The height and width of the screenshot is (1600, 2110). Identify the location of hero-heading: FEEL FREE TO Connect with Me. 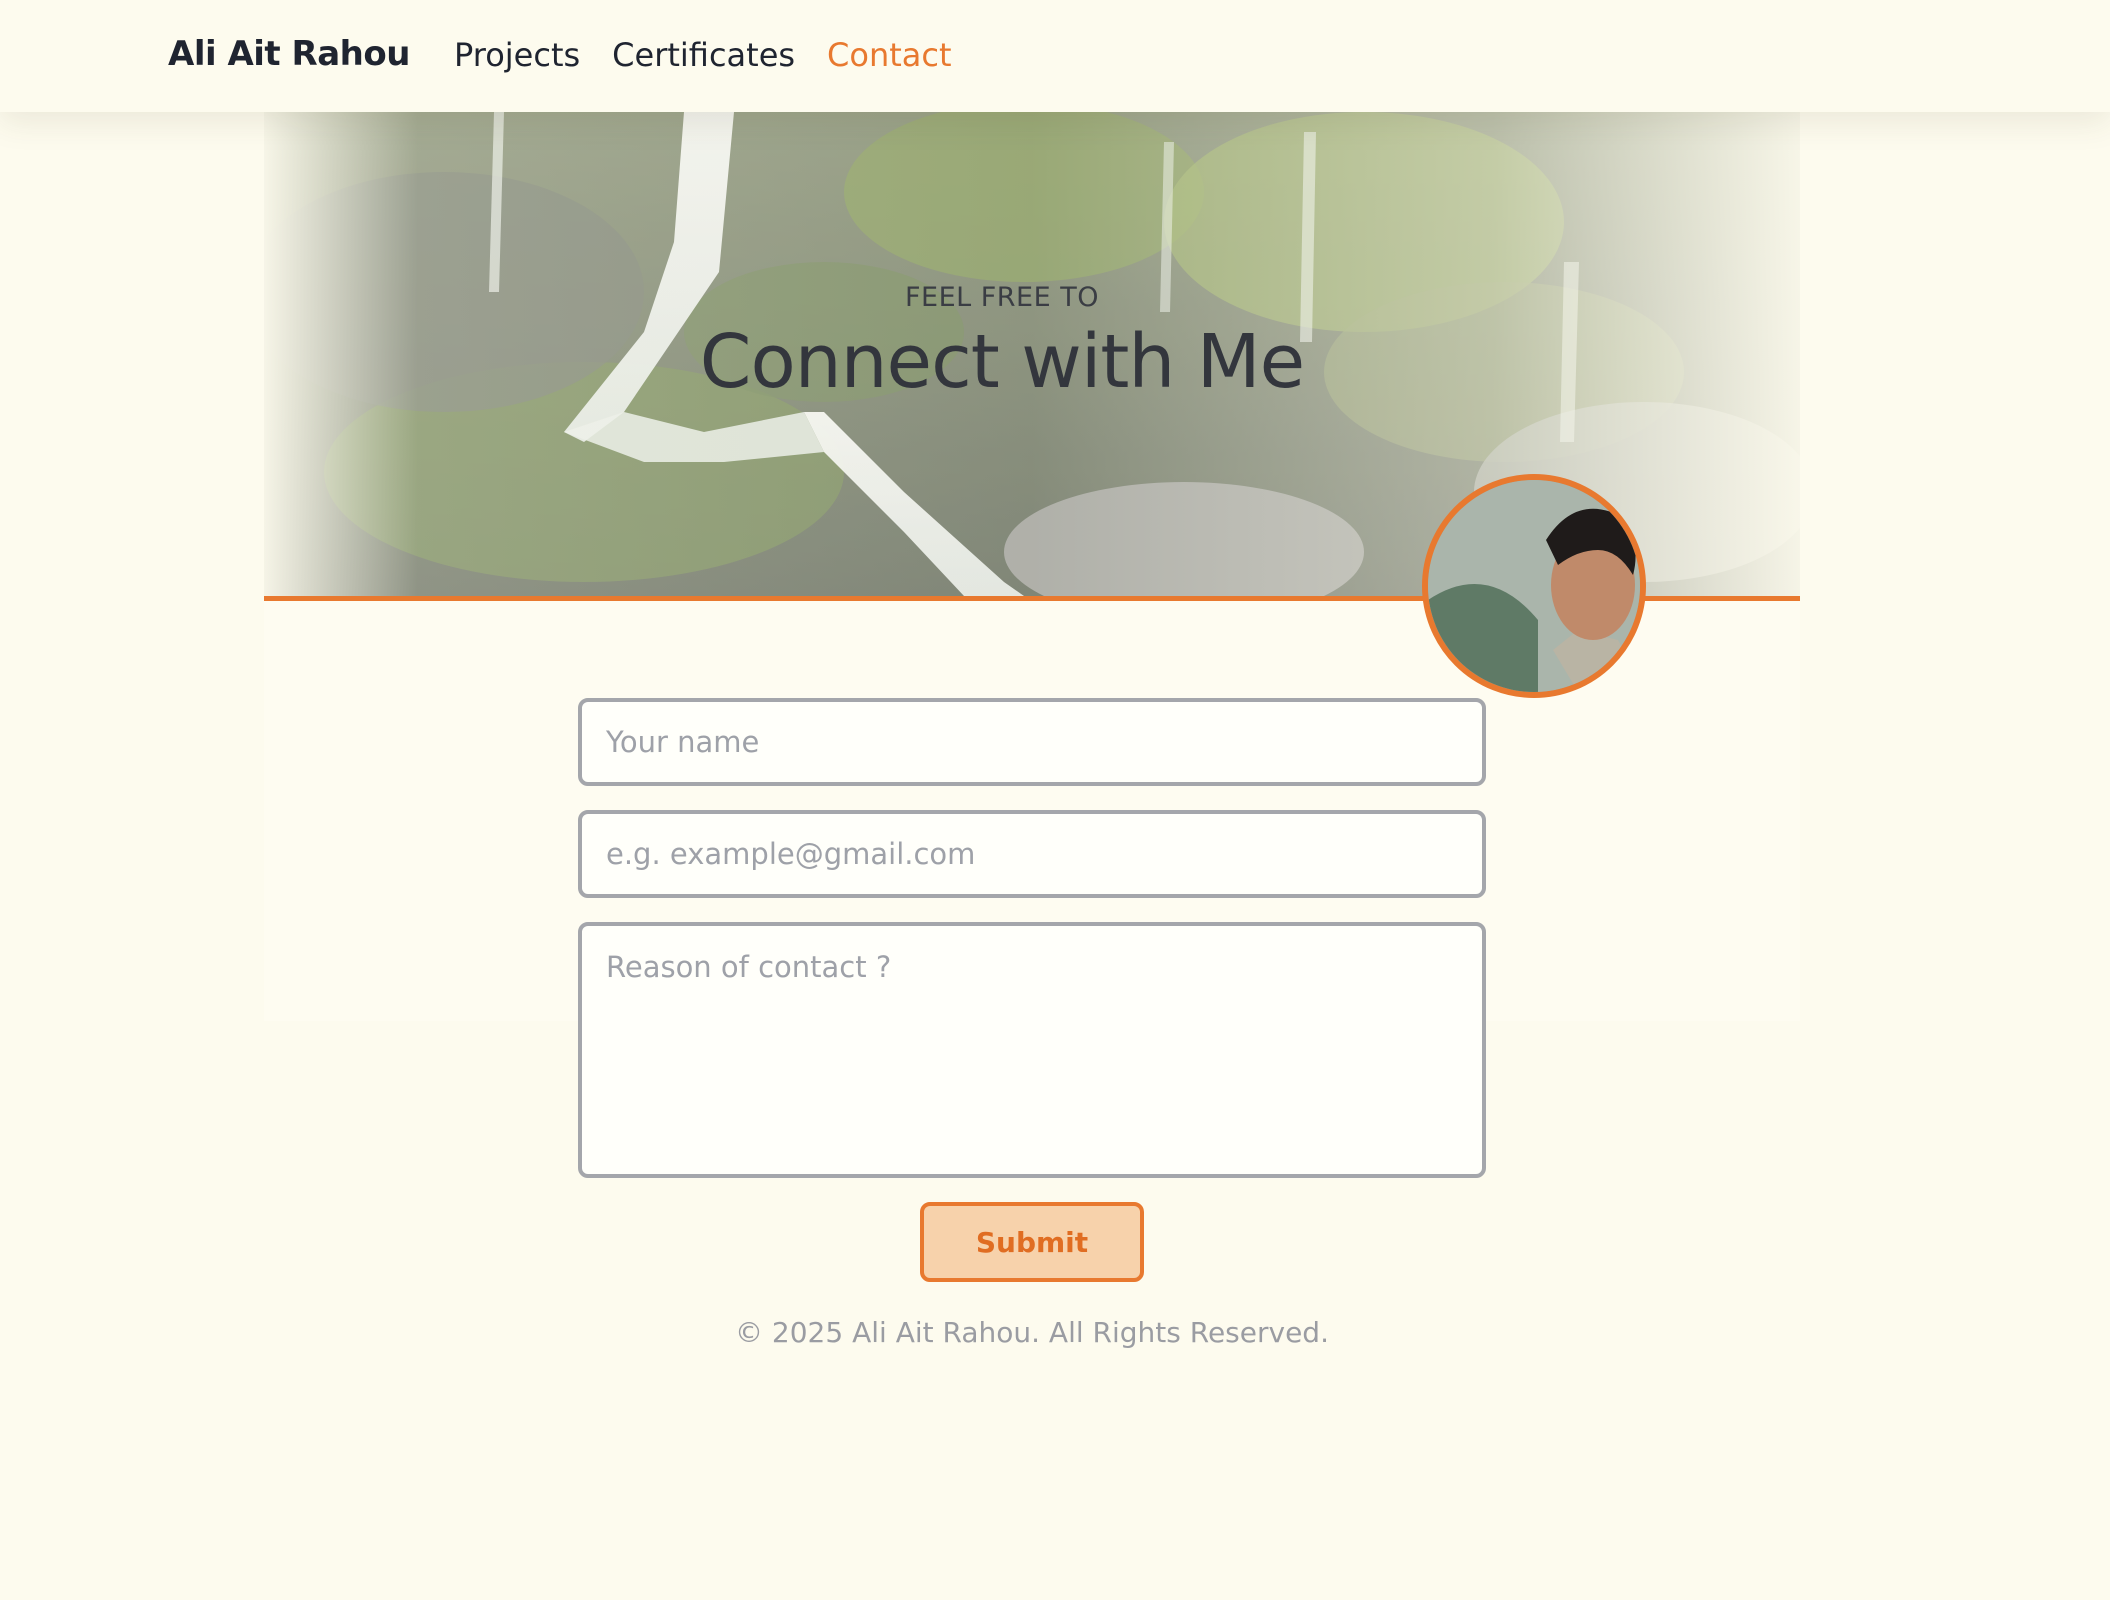
(1032, 343).